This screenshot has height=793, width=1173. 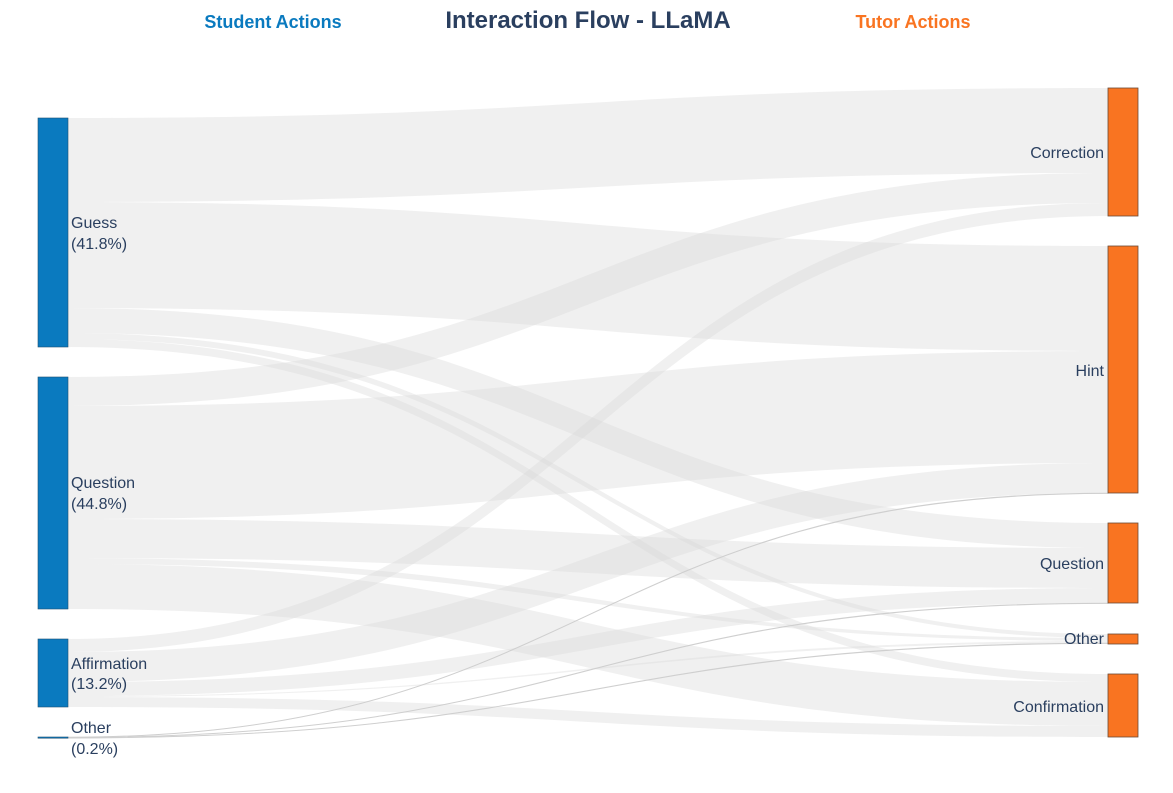 What do you see at coordinates (1058, 707) in the screenshot?
I see `tutor-label-confirmation: Confirmation` at bounding box center [1058, 707].